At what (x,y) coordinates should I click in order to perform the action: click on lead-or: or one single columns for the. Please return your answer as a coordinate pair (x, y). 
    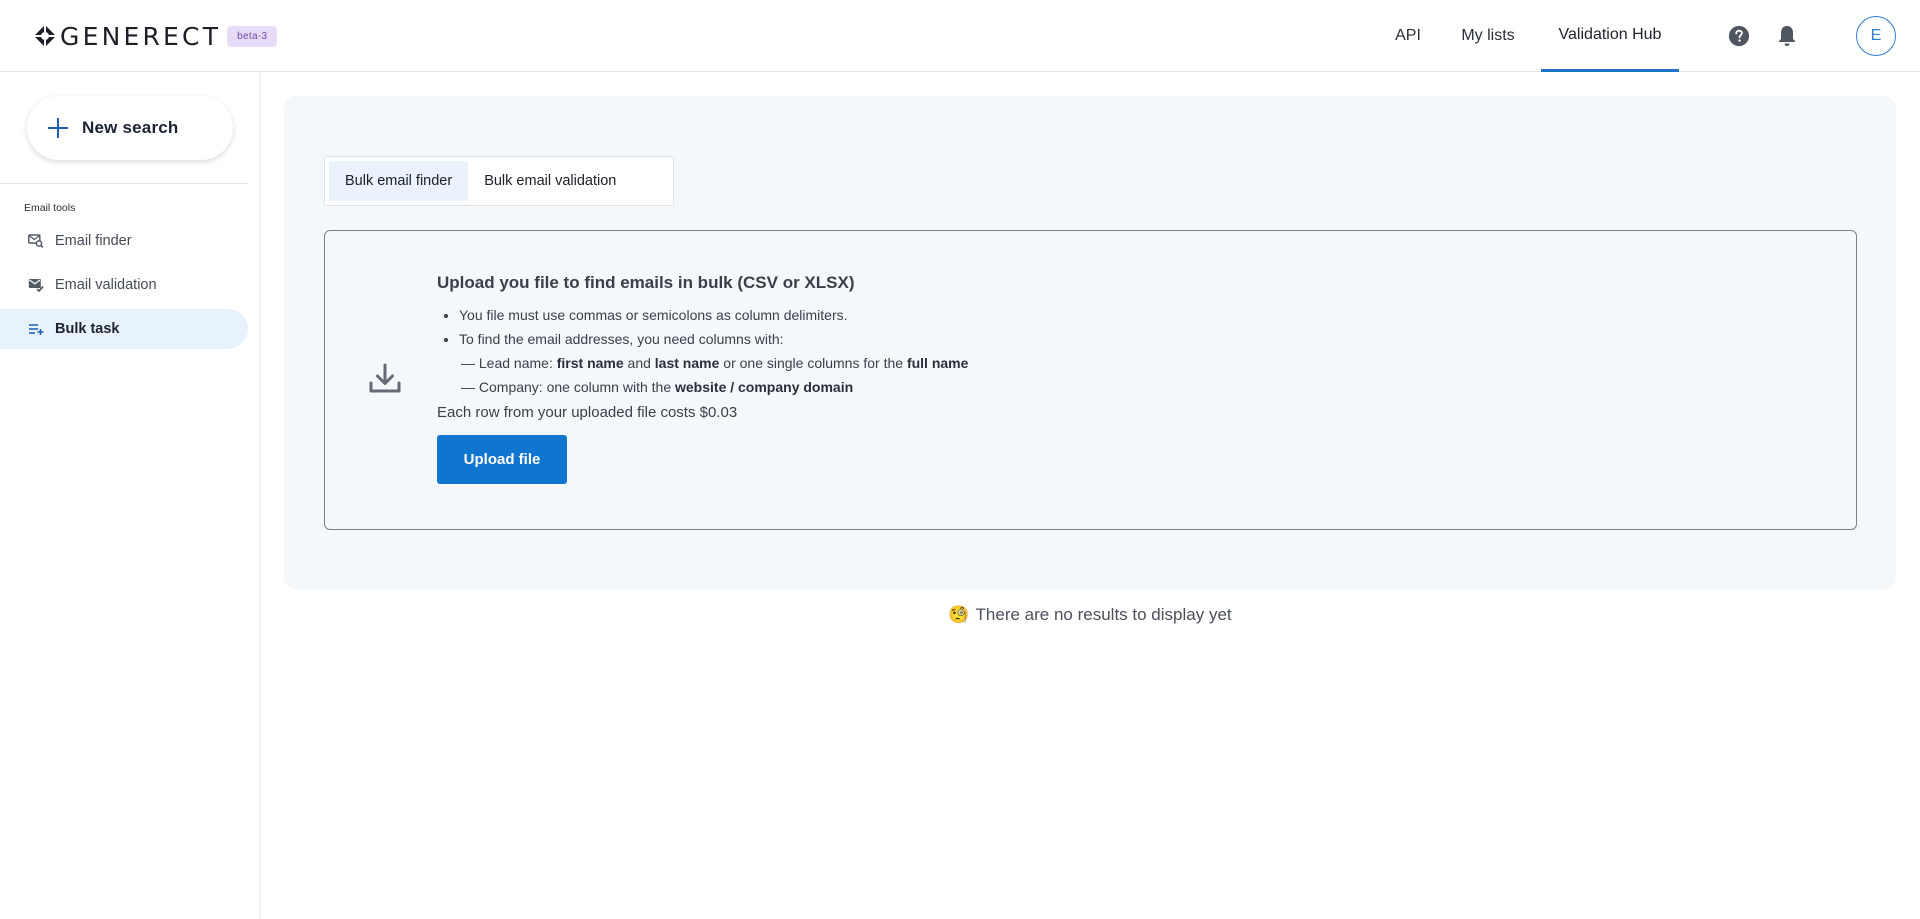
    Looking at the image, I should click on (813, 363).